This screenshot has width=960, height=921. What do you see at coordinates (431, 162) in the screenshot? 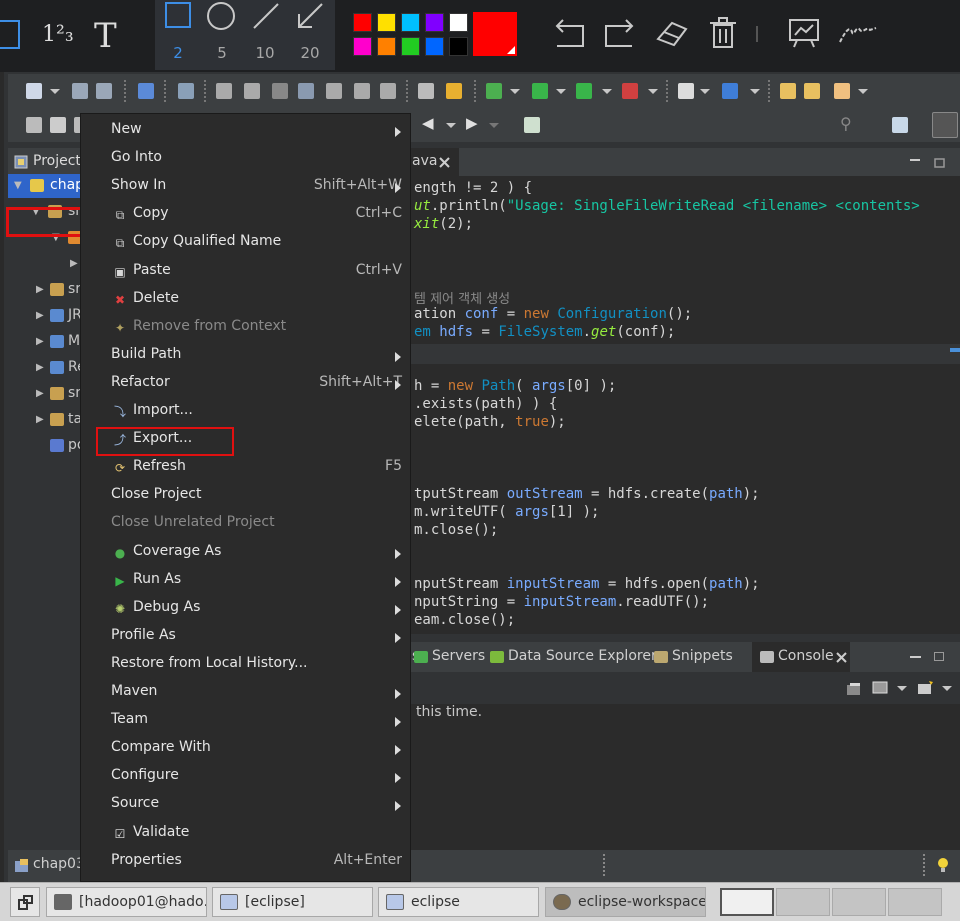
I see `editor-tab: ava` at bounding box center [431, 162].